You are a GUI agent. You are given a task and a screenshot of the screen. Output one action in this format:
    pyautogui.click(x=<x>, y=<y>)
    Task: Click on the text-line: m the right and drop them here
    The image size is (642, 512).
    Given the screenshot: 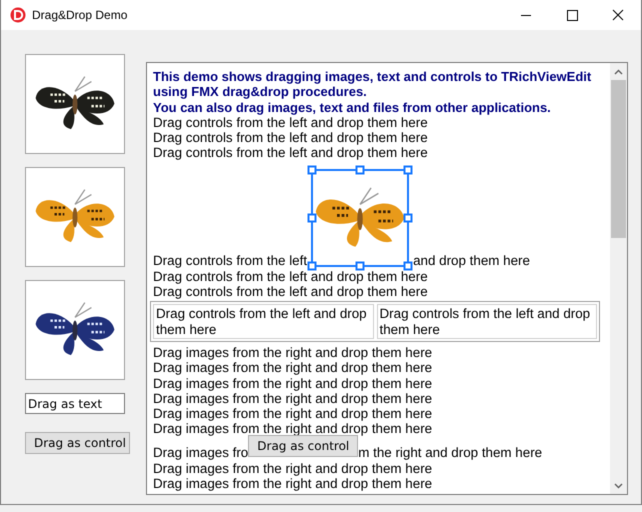 What is the action you would take?
    pyautogui.click(x=450, y=453)
    